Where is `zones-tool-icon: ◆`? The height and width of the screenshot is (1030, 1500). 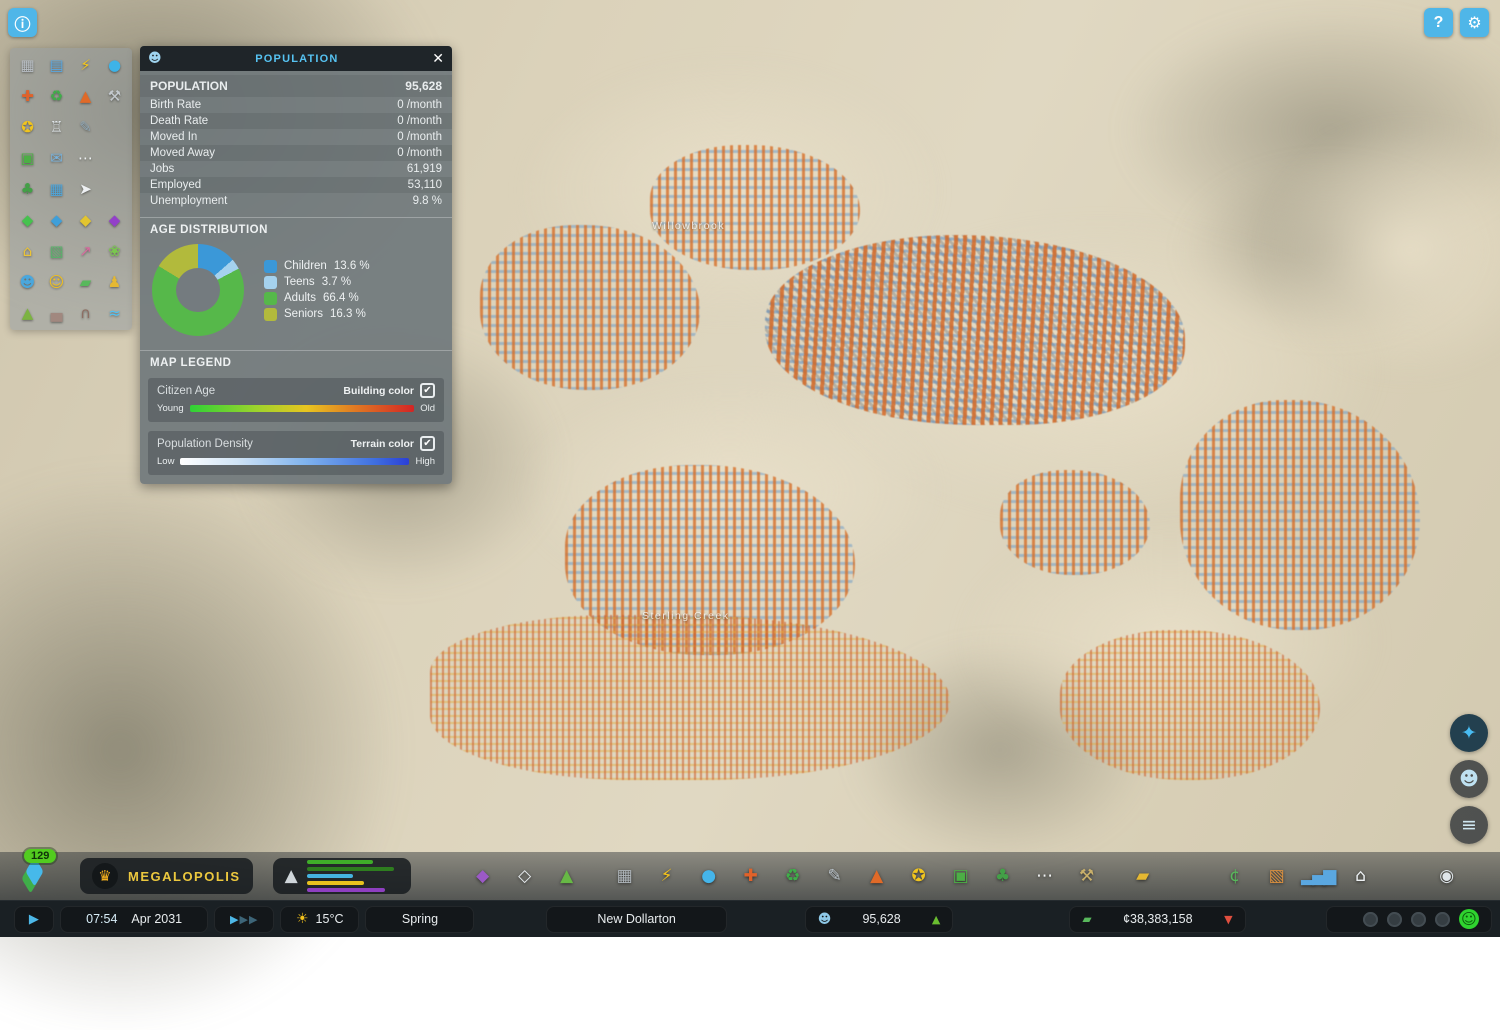 zones-tool-icon: ◆ is located at coordinates (482, 876).